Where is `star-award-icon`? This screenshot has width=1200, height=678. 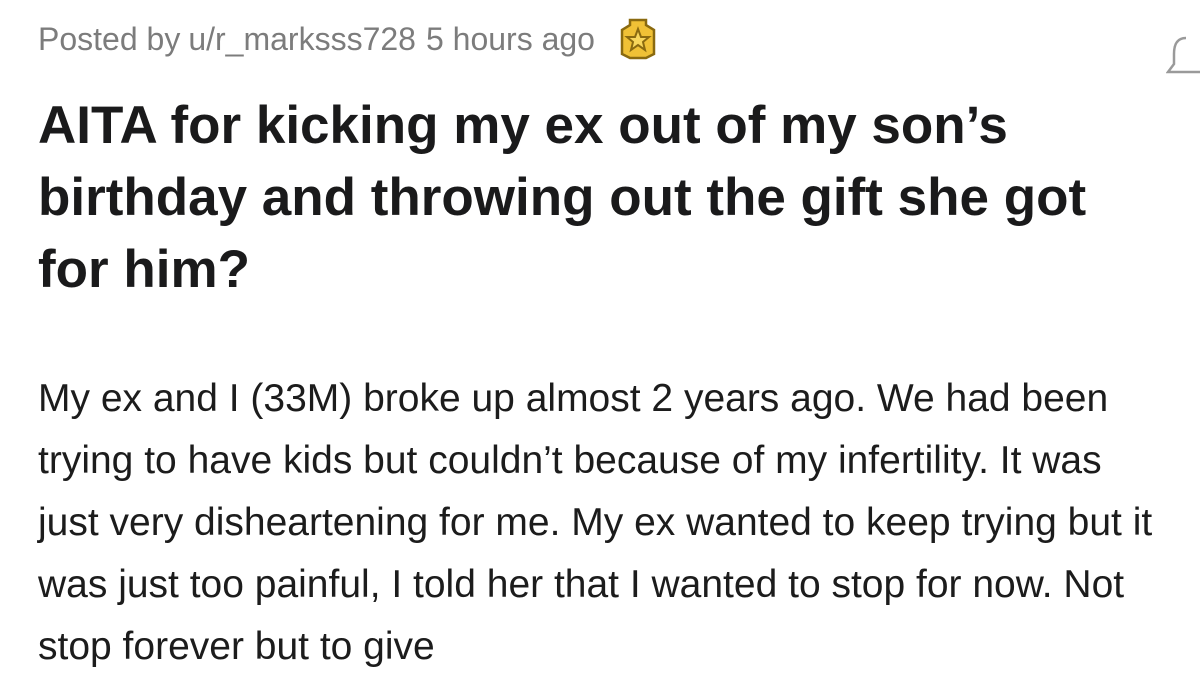
star-award-icon is located at coordinates (638, 39).